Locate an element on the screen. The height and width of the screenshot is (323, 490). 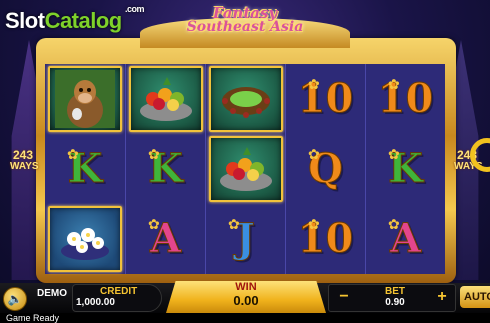
reel-cell: Q ✿ is located at coordinates (325, 169).